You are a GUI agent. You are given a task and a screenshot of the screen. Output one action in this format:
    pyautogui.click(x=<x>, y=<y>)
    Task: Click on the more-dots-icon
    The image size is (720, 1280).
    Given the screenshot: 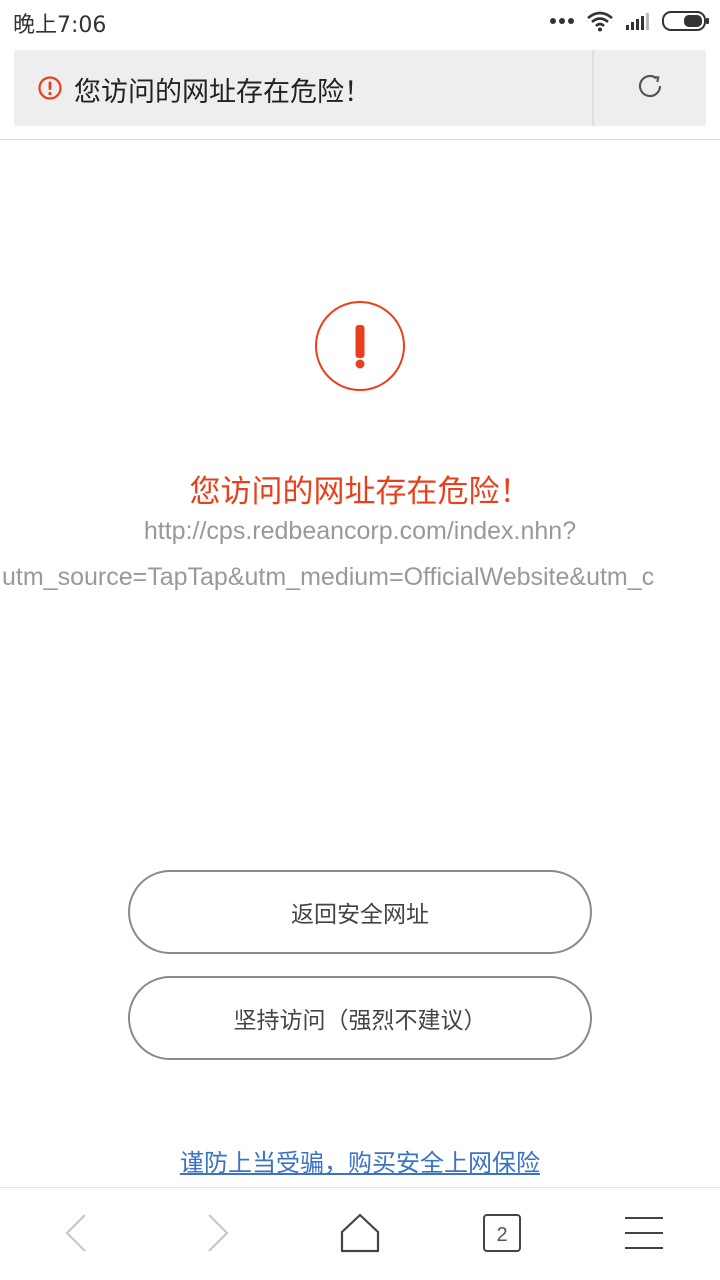 What is the action you would take?
    pyautogui.click(x=562, y=21)
    